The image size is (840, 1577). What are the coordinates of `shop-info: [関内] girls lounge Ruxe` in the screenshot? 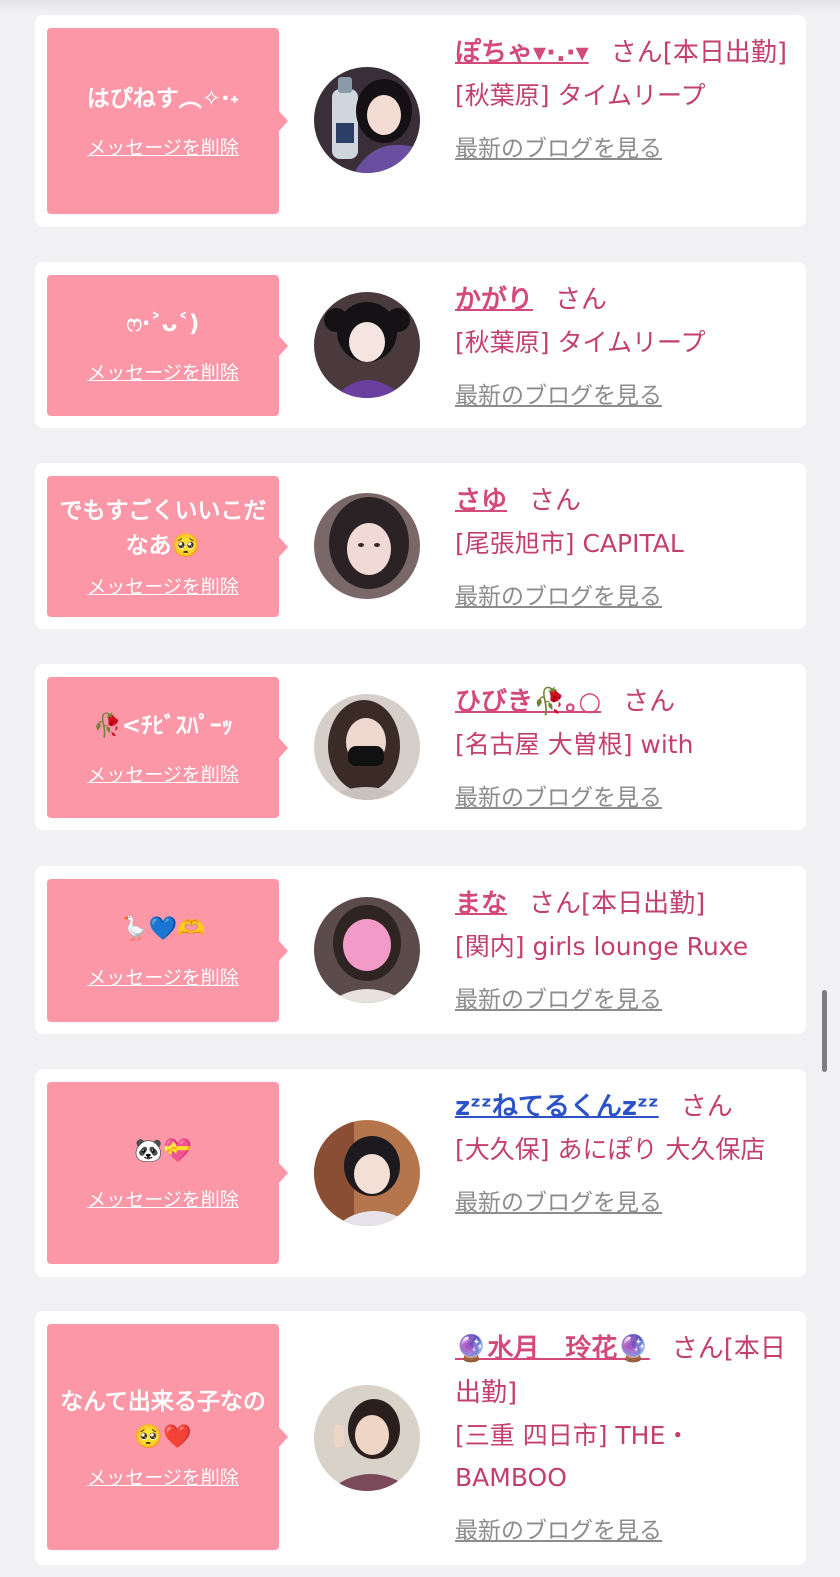 It's located at (602, 946).